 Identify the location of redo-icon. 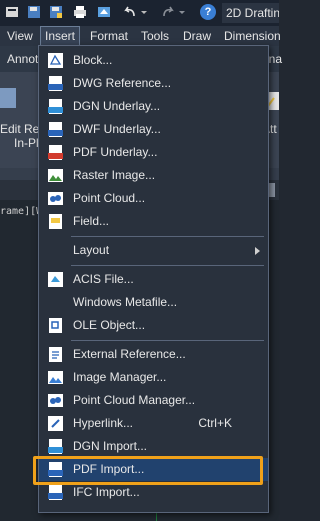
(168, 12).